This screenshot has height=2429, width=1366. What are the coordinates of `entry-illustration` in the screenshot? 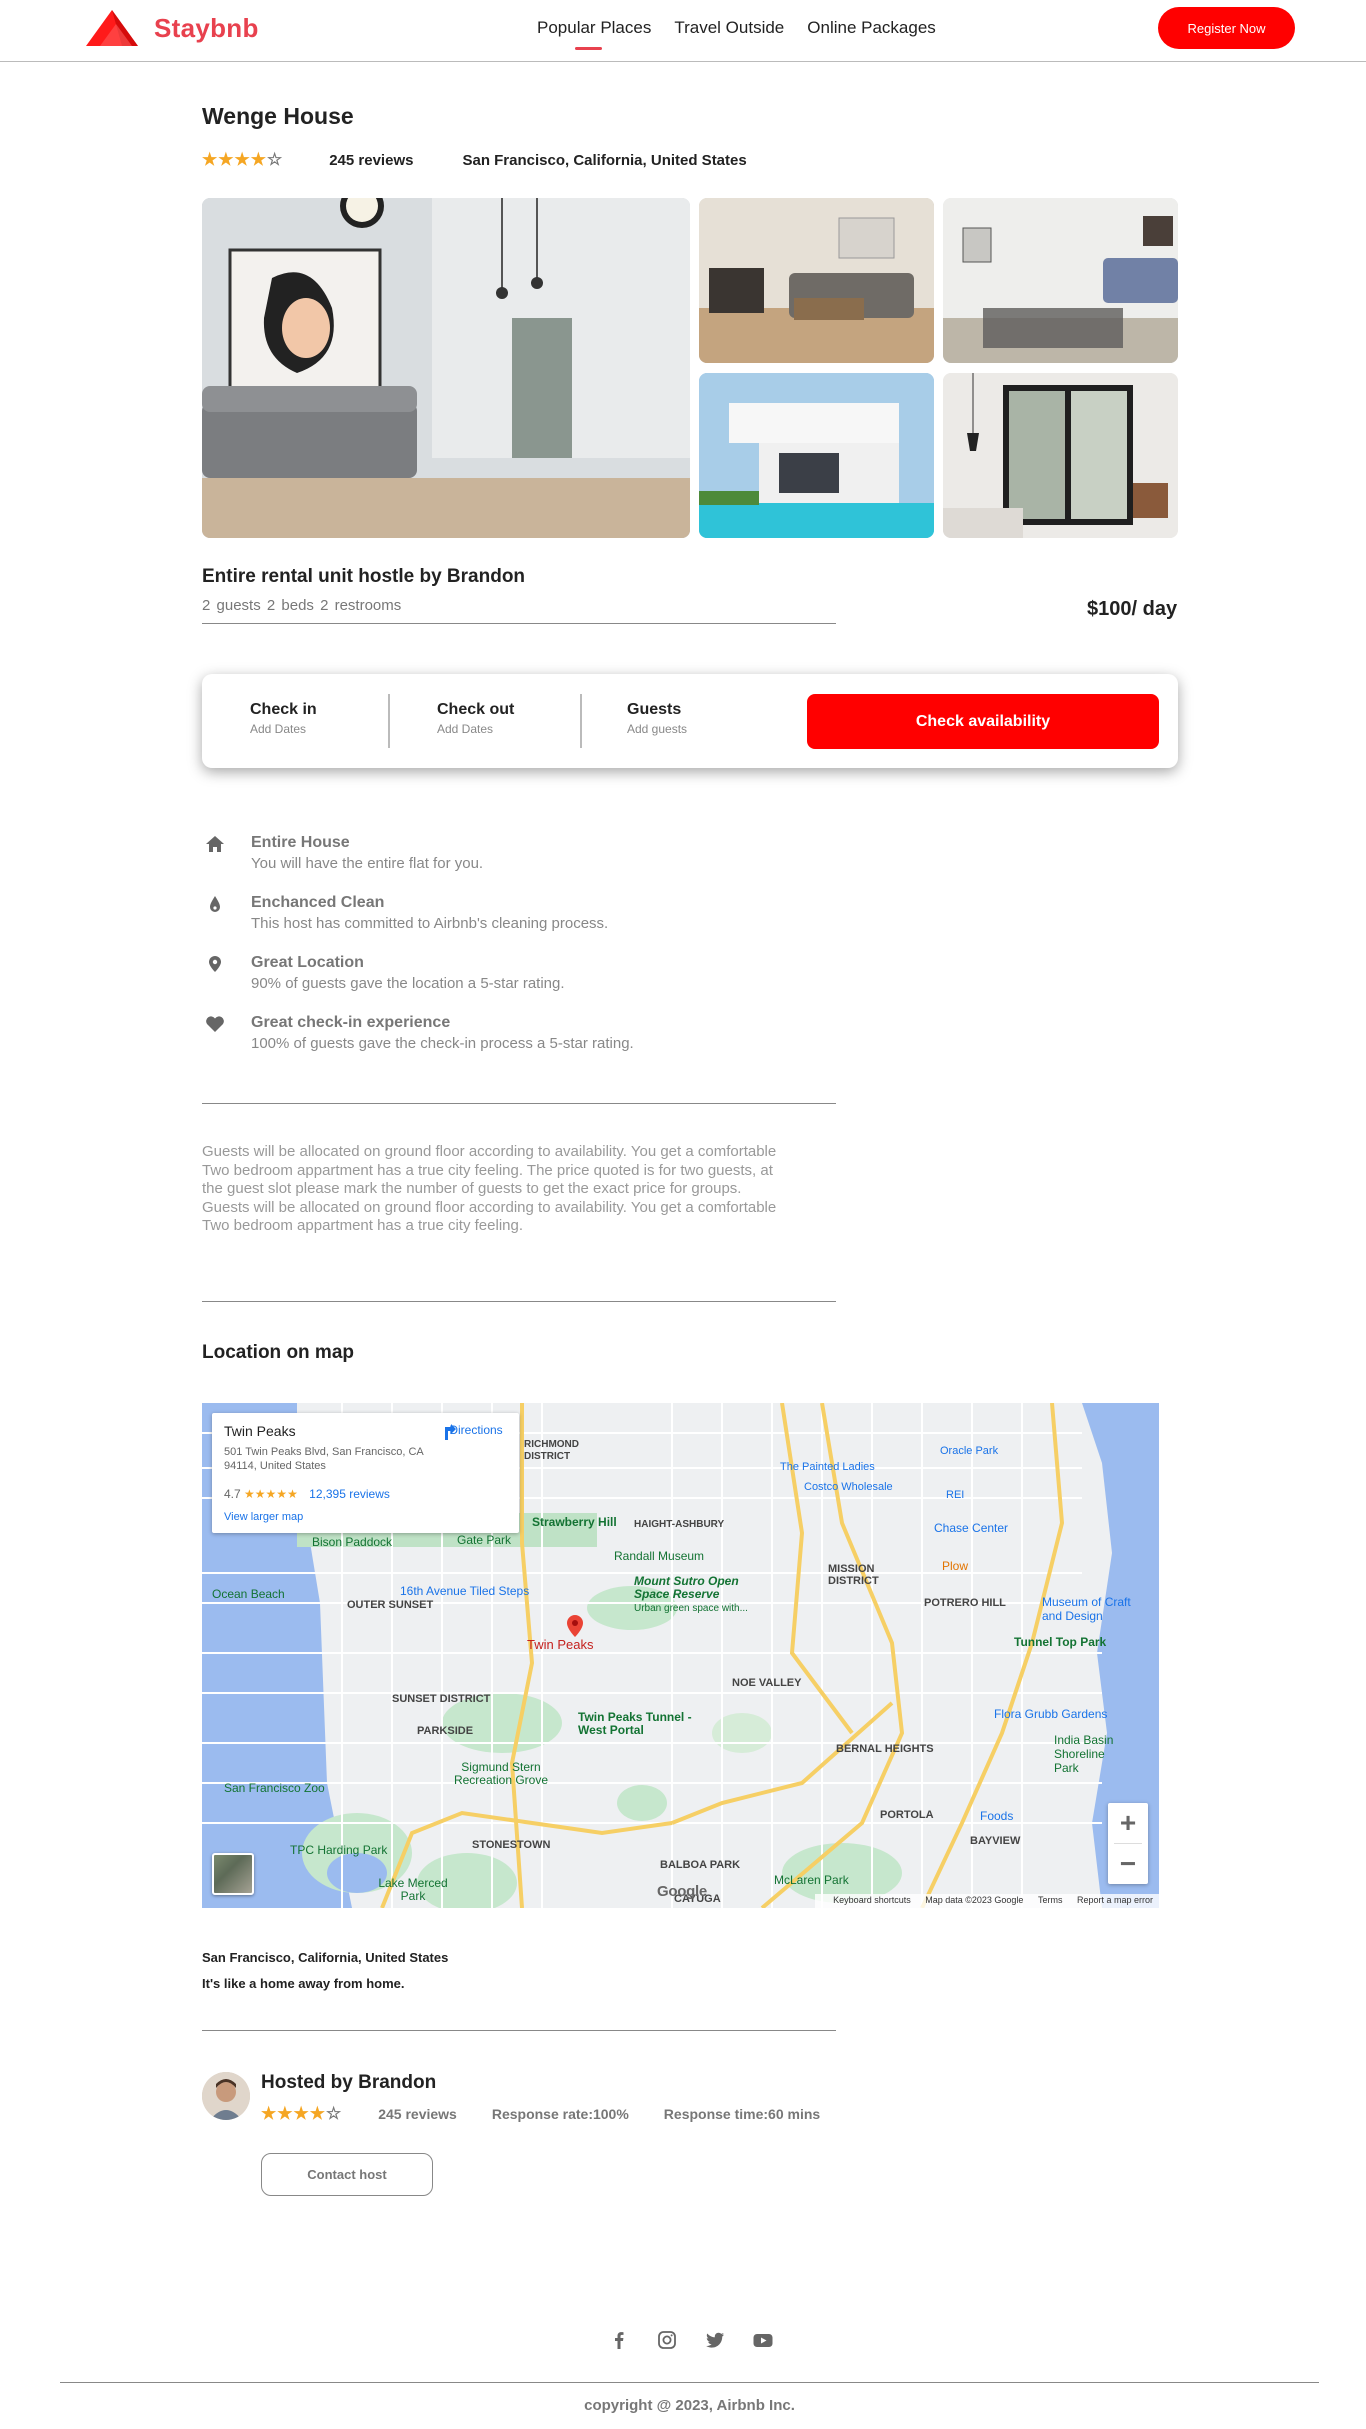 It's located at (1060, 280).